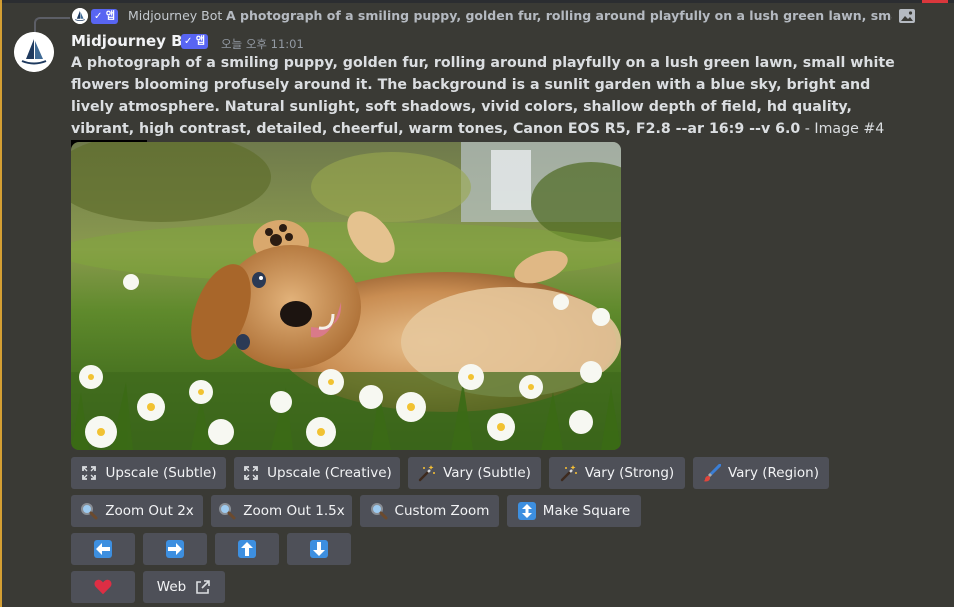  I want to click on vary-region-button: Vary (Region), so click(761, 473).